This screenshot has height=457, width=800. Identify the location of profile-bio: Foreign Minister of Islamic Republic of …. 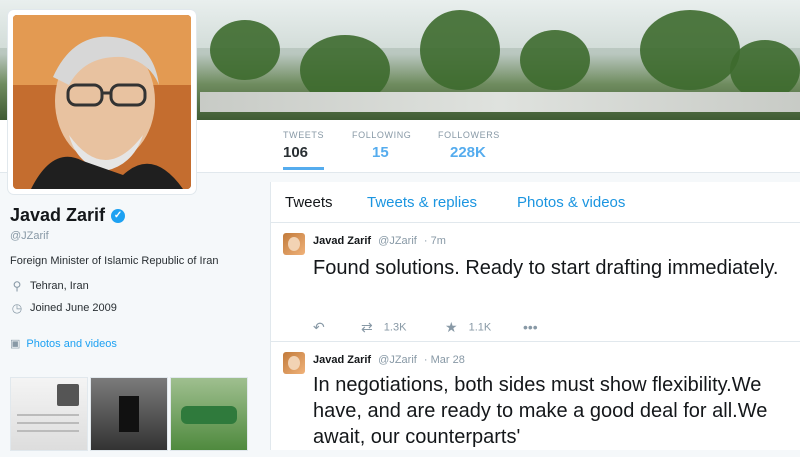
(114, 261).